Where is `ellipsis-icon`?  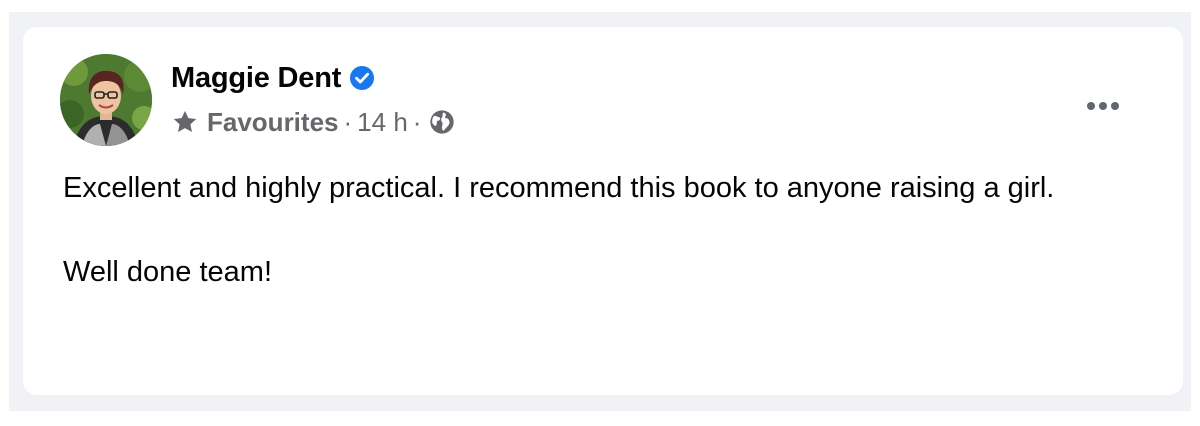
ellipsis-icon is located at coordinates (1103, 106).